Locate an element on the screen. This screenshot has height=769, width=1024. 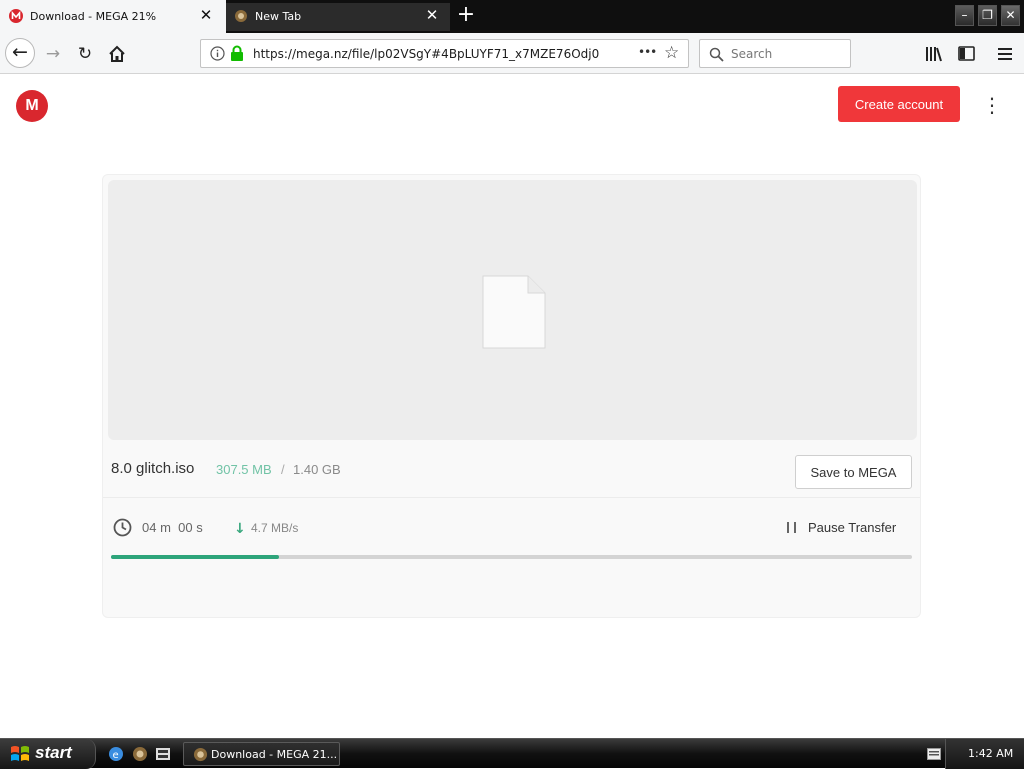
page-actions-icon: ••• is located at coordinates (647, 52).